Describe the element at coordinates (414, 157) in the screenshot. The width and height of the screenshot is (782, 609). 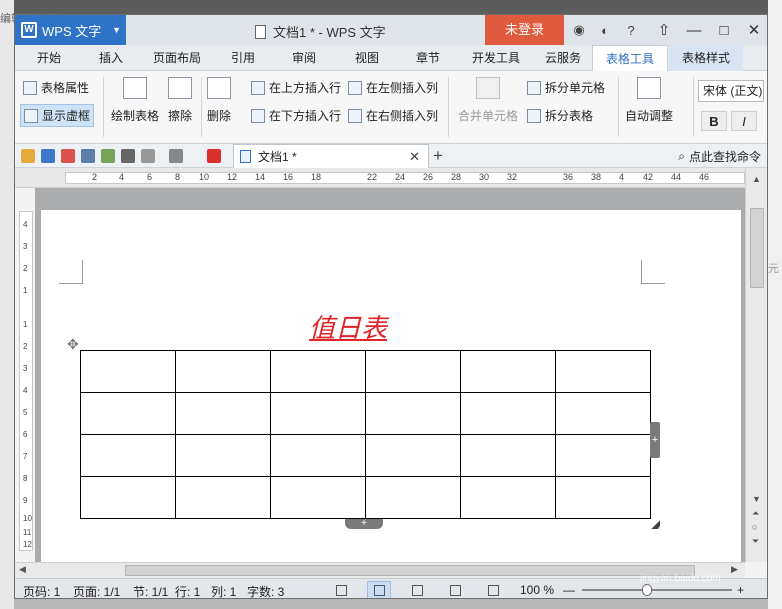
I see `close-tab-icon: ✕` at that location.